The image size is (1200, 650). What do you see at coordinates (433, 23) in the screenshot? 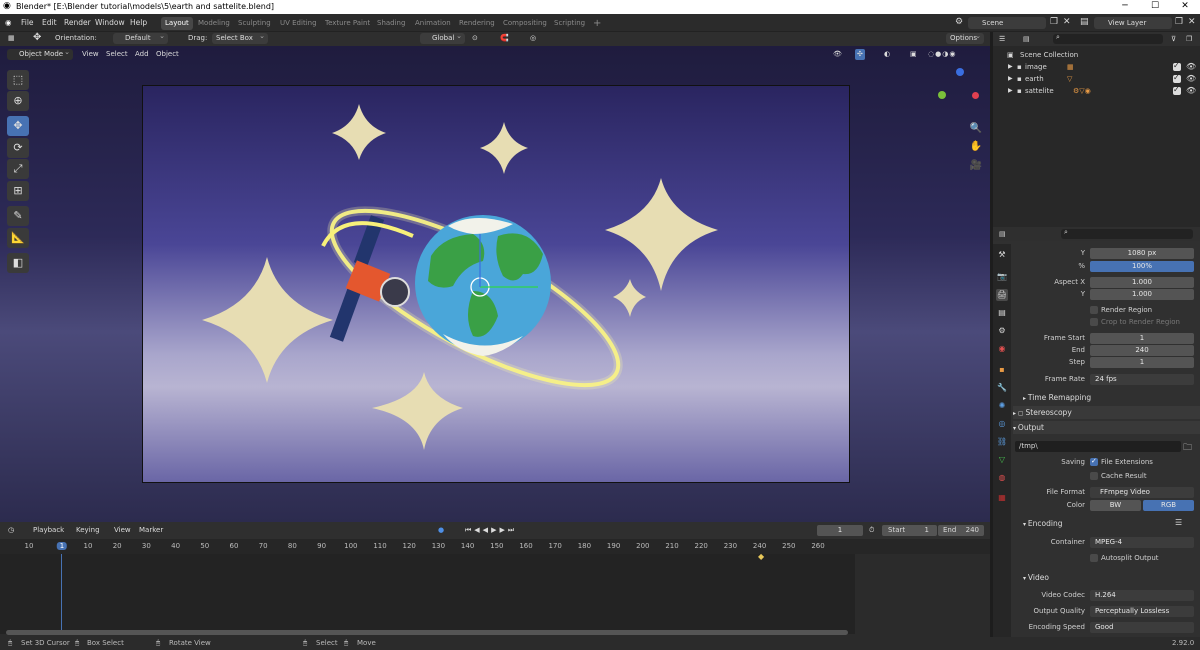
I see `tab-animation: Animation` at bounding box center [433, 23].